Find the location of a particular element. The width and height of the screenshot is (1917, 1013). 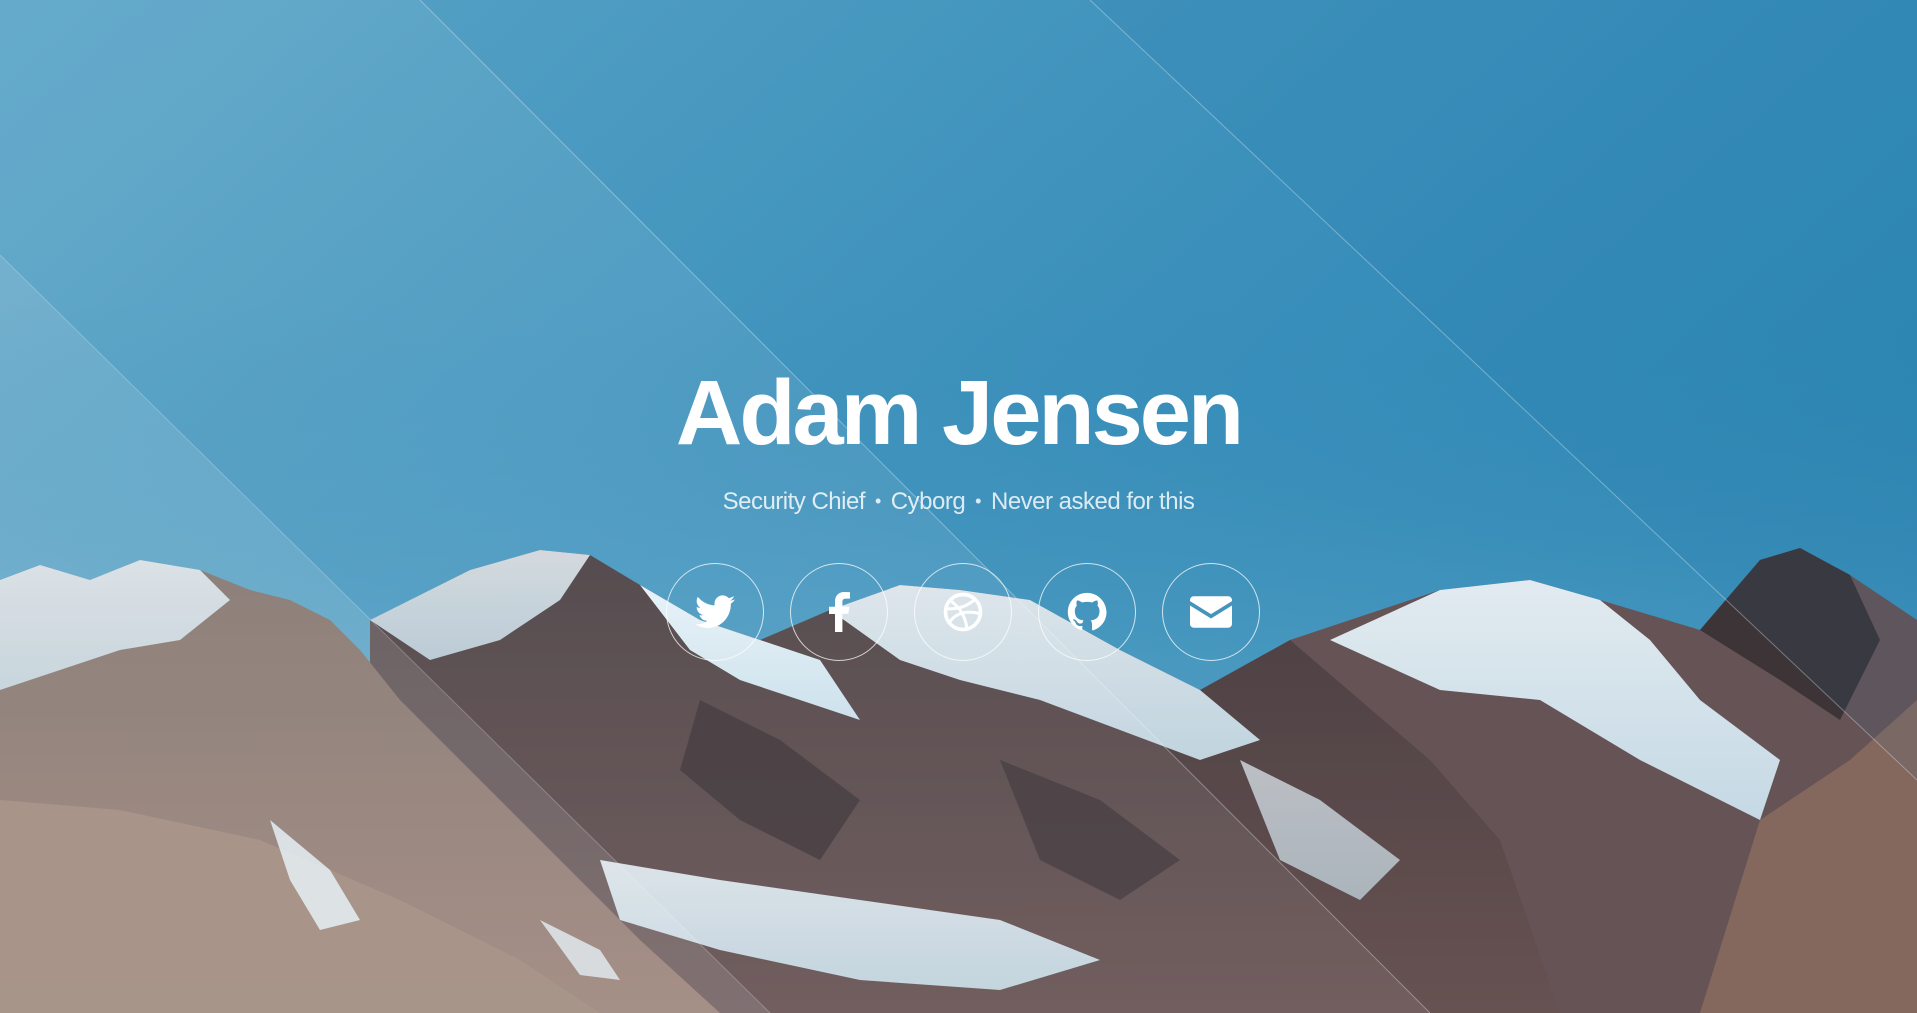

facebook-icon is located at coordinates (839, 612).